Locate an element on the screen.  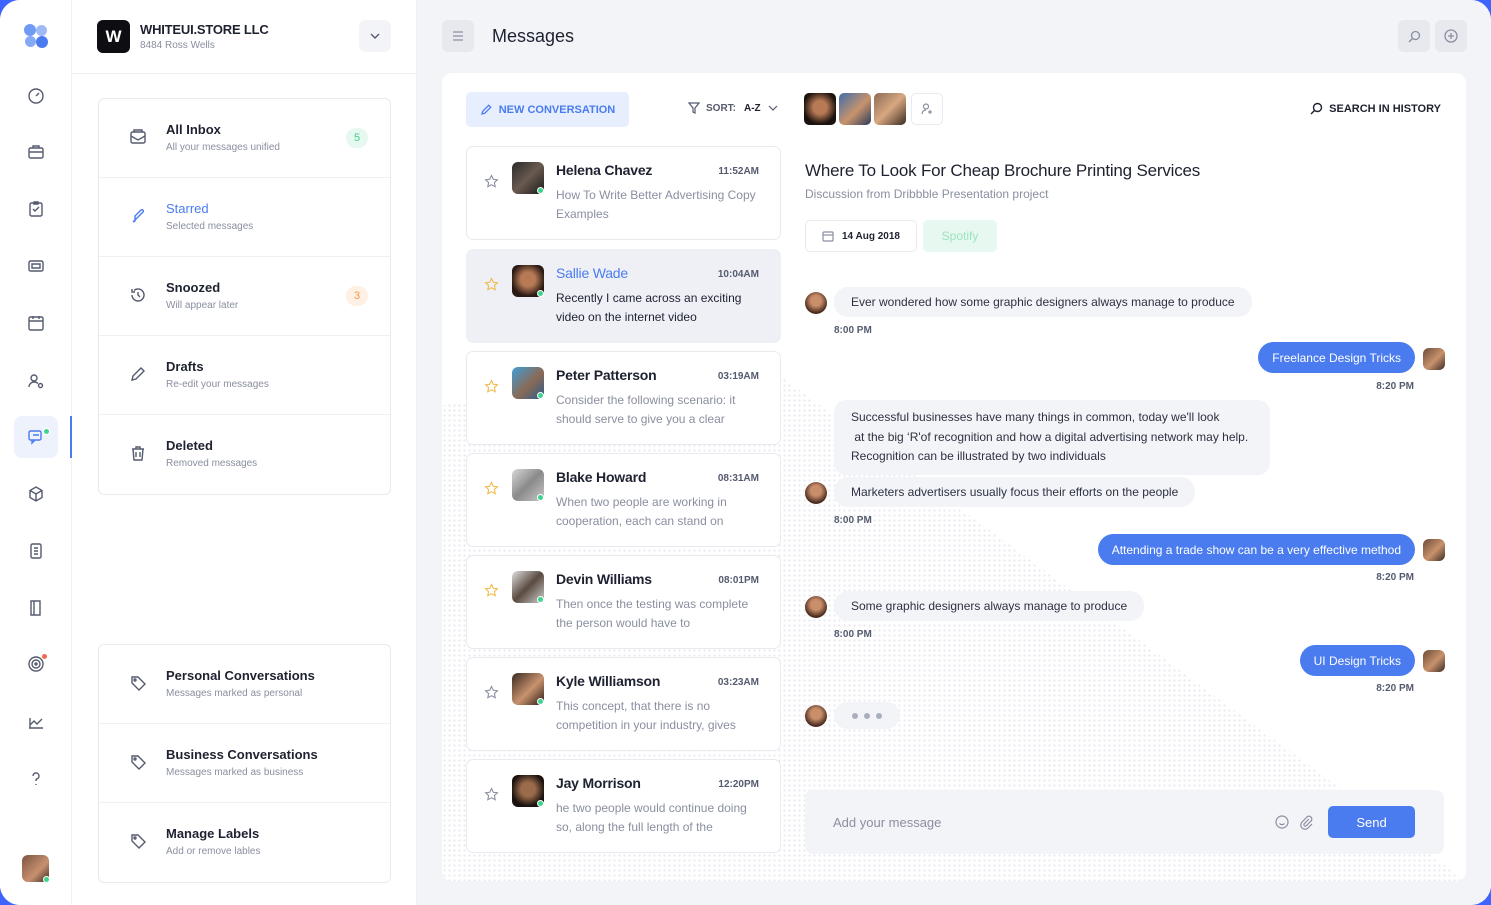
icon-rail is located at coordinates (36, 452).